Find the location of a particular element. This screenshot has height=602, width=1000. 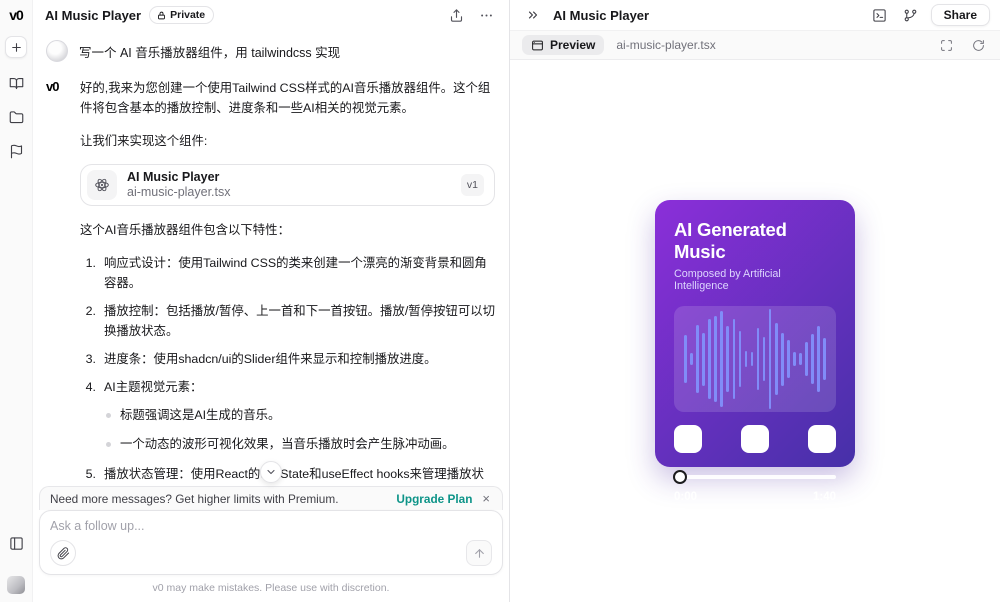

chat-header: AI Music Player Private is located at coordinates (271, 15).